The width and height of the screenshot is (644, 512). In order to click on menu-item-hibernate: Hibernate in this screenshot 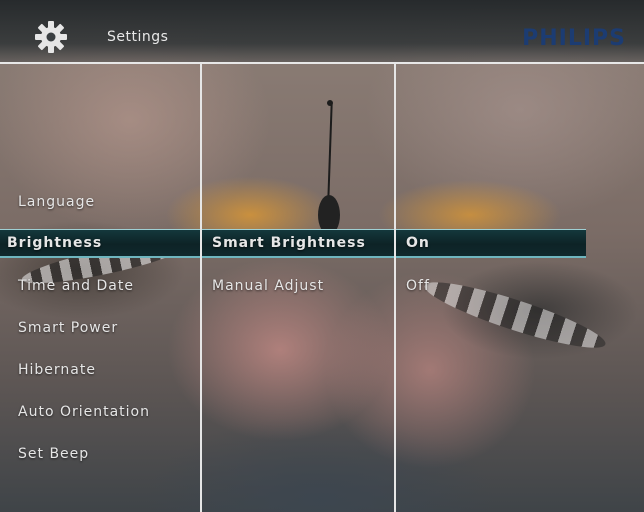, I will do `click(57, 370)`.